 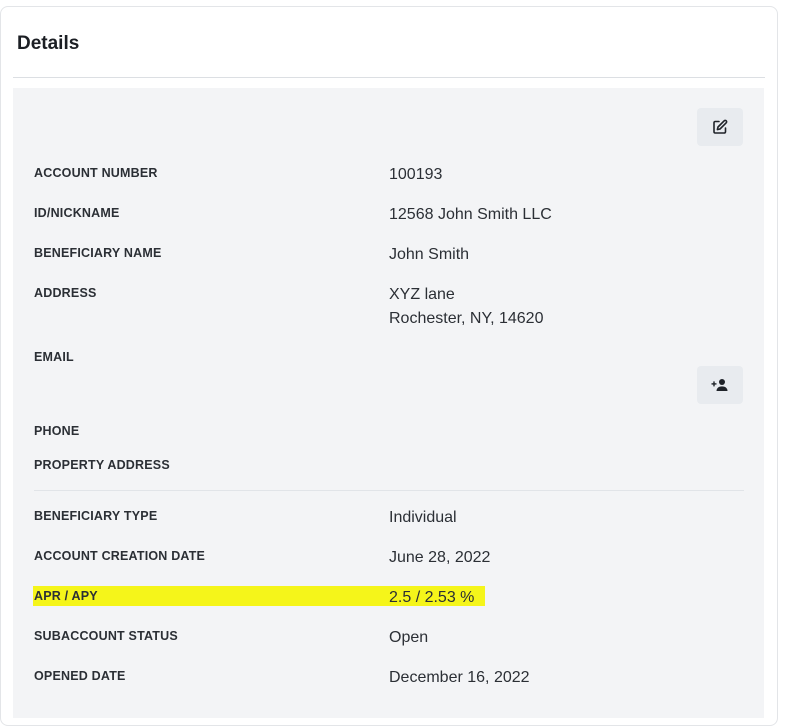 What do you see at coordinates (57, 431) in the screenshot?
I see `phone-label: PHONE` at bounding box center [57, 431].